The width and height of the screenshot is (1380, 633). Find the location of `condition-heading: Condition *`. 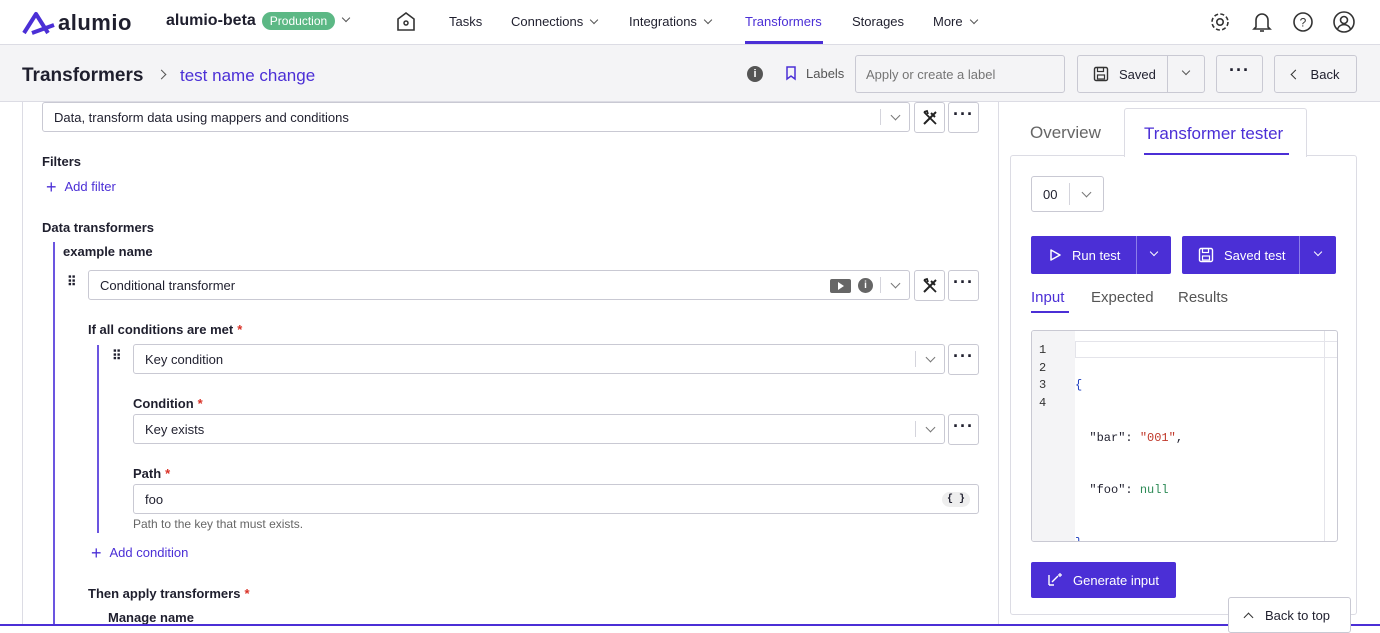

condition-heading: Condition * is located at coordinates (168, 403).